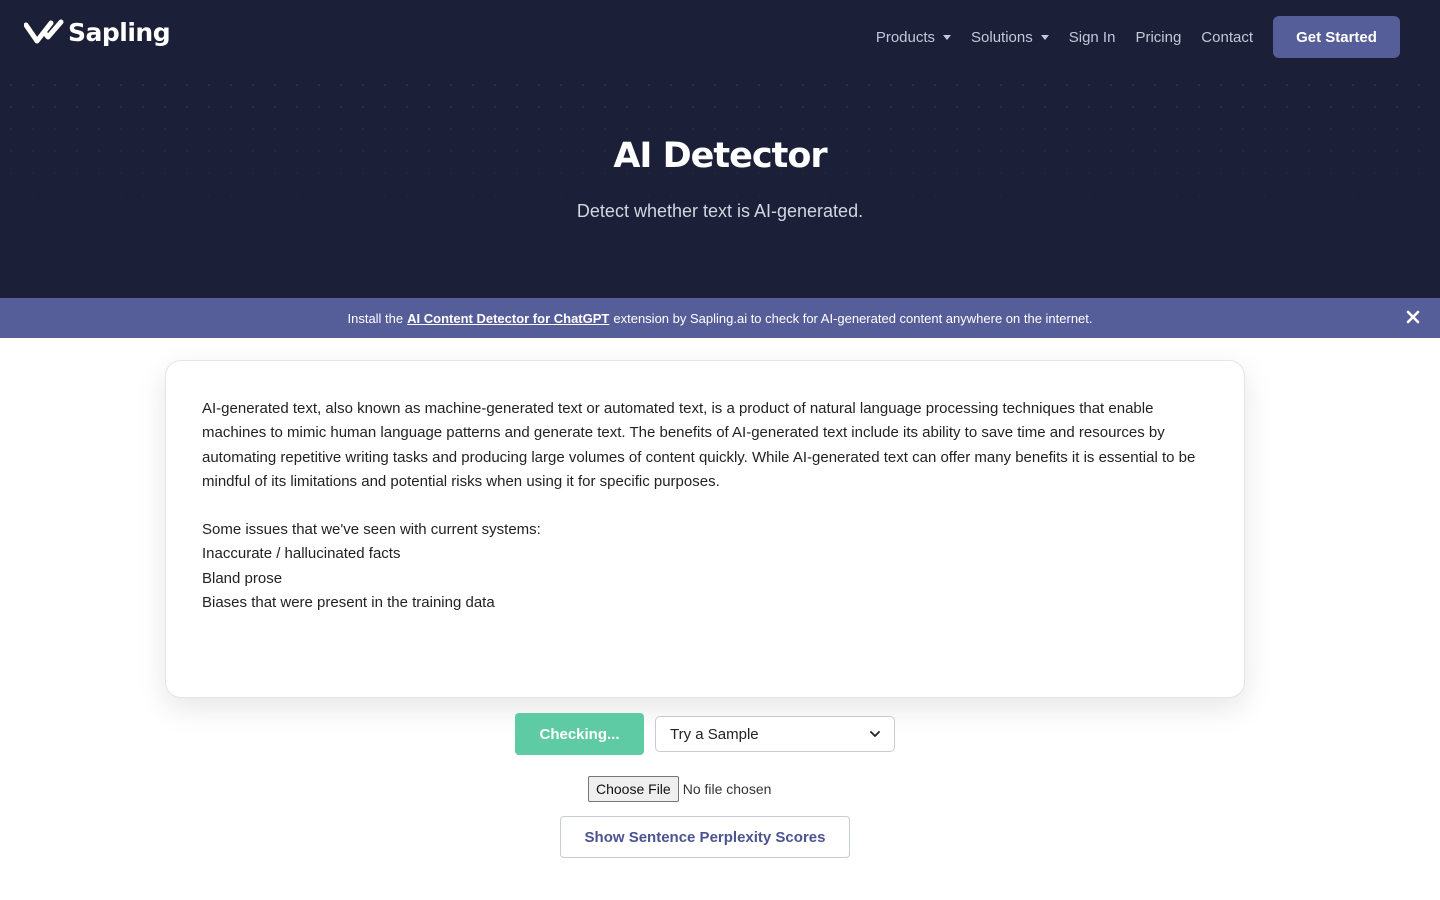 The height and width of the screenshot is (900, 1440). I want to click on extension-link: AI Content Detector for ChatGPT, so click(508, 318).